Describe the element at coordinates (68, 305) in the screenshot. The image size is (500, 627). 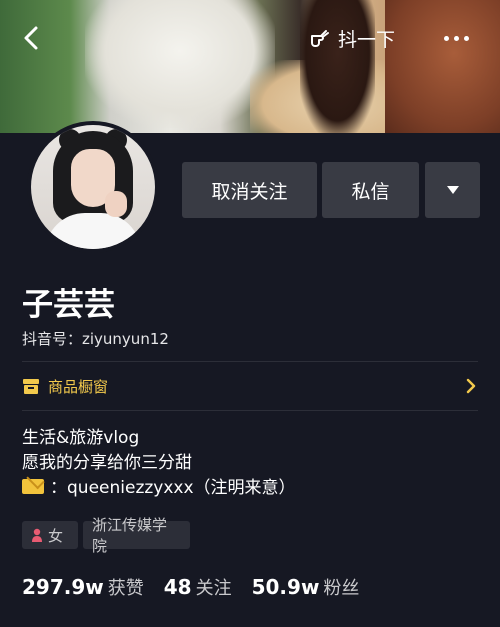
I see `profile-name: 子芸芸` at that location.